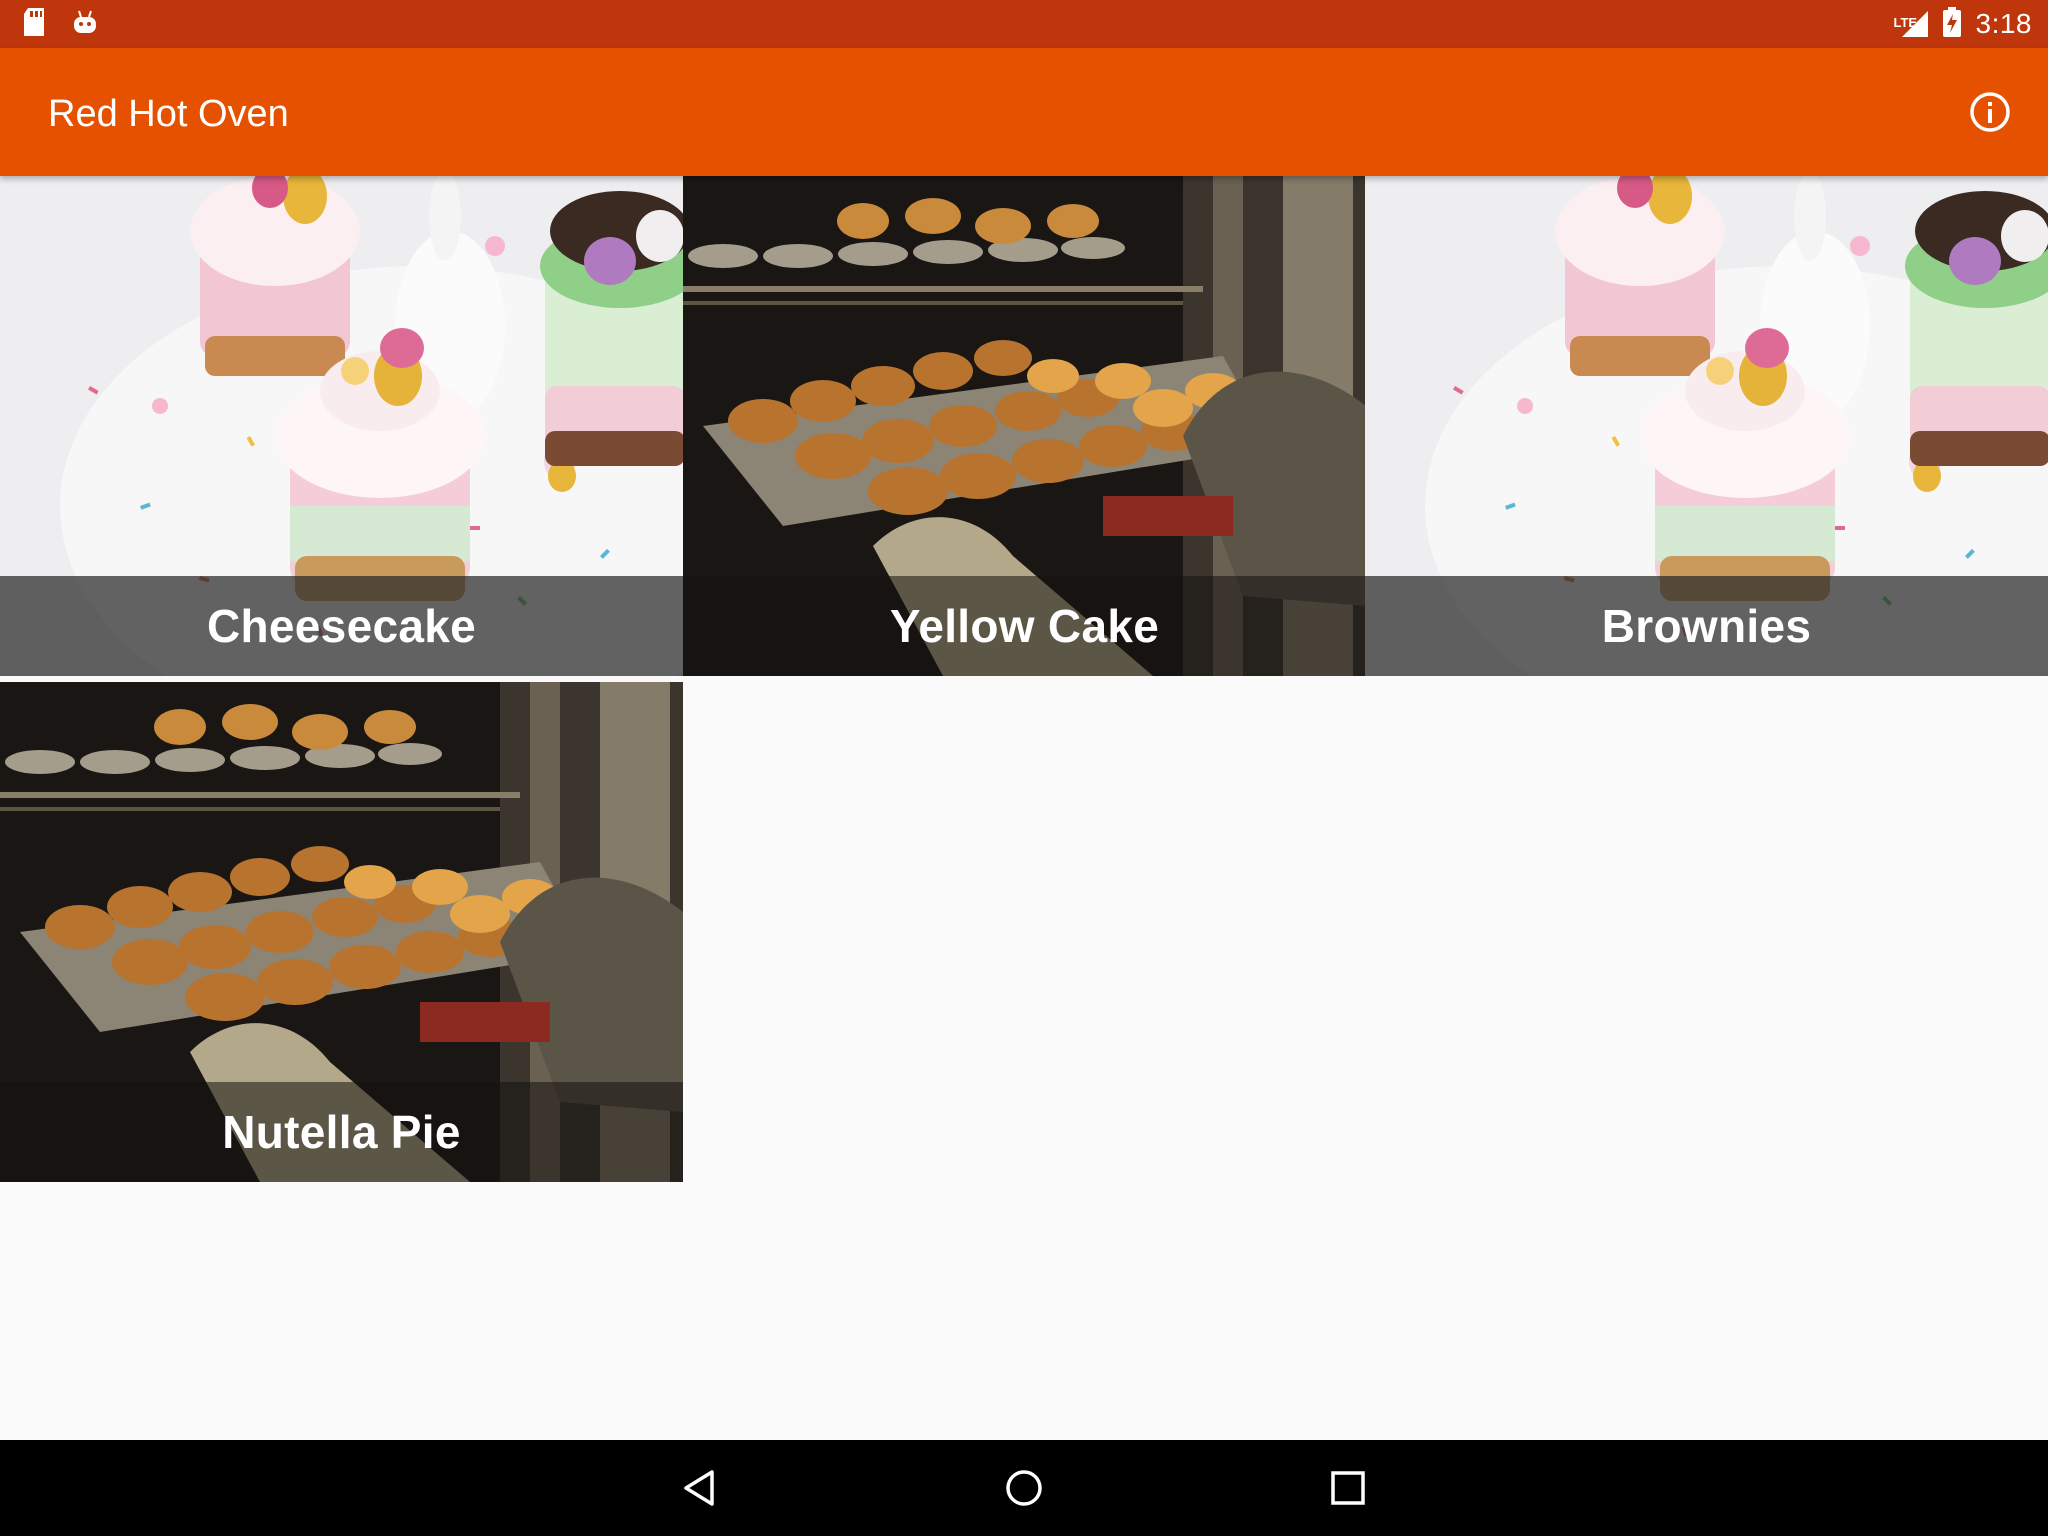 The height and width of the screenshot is (1536, 2048). What do you see at coordinates (2003, 23) in the screenshot?
I see `status-time: 3:18` at bounding box center [2003, 23].